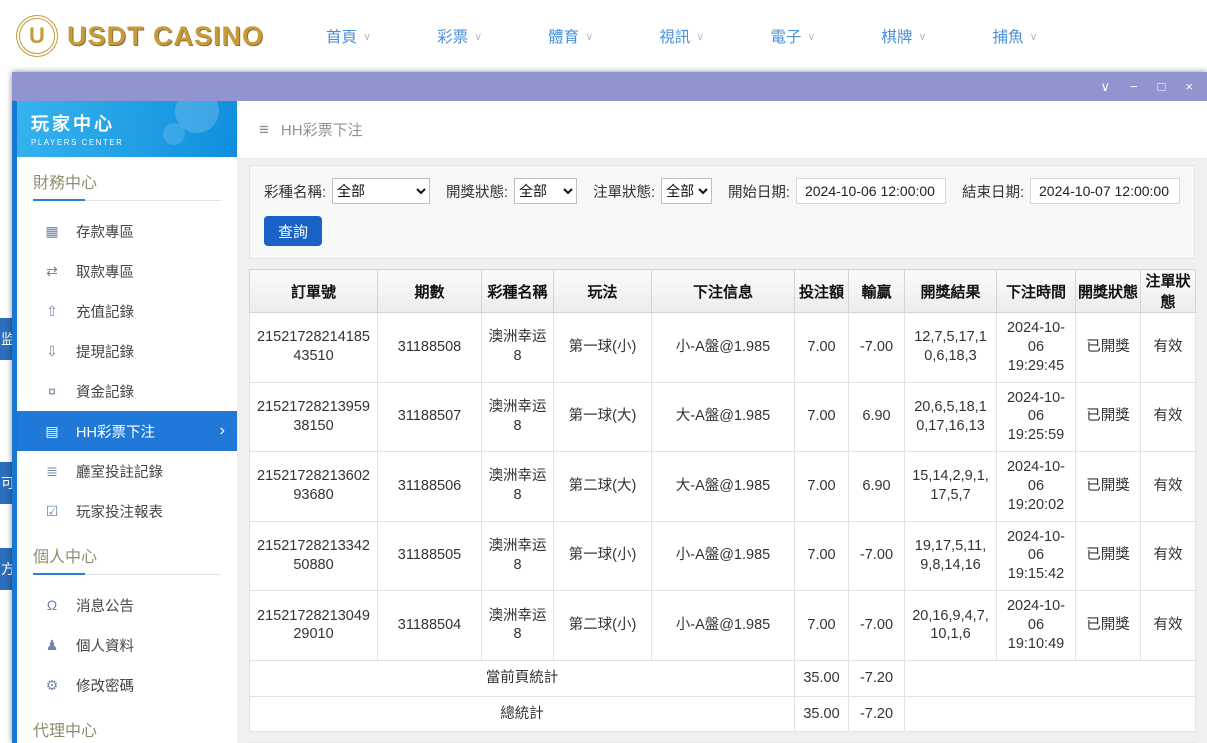  What do you see at coordinates (1050, 714) in the screenshot?
I see `total-summary-empty` at bounding box center [1050, 714].